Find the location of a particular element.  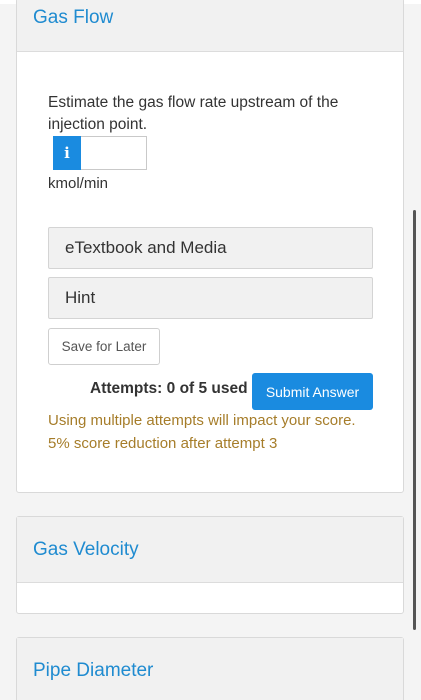

gas-velocity-title: Gas Velocity is located at coordinates (210, 550).